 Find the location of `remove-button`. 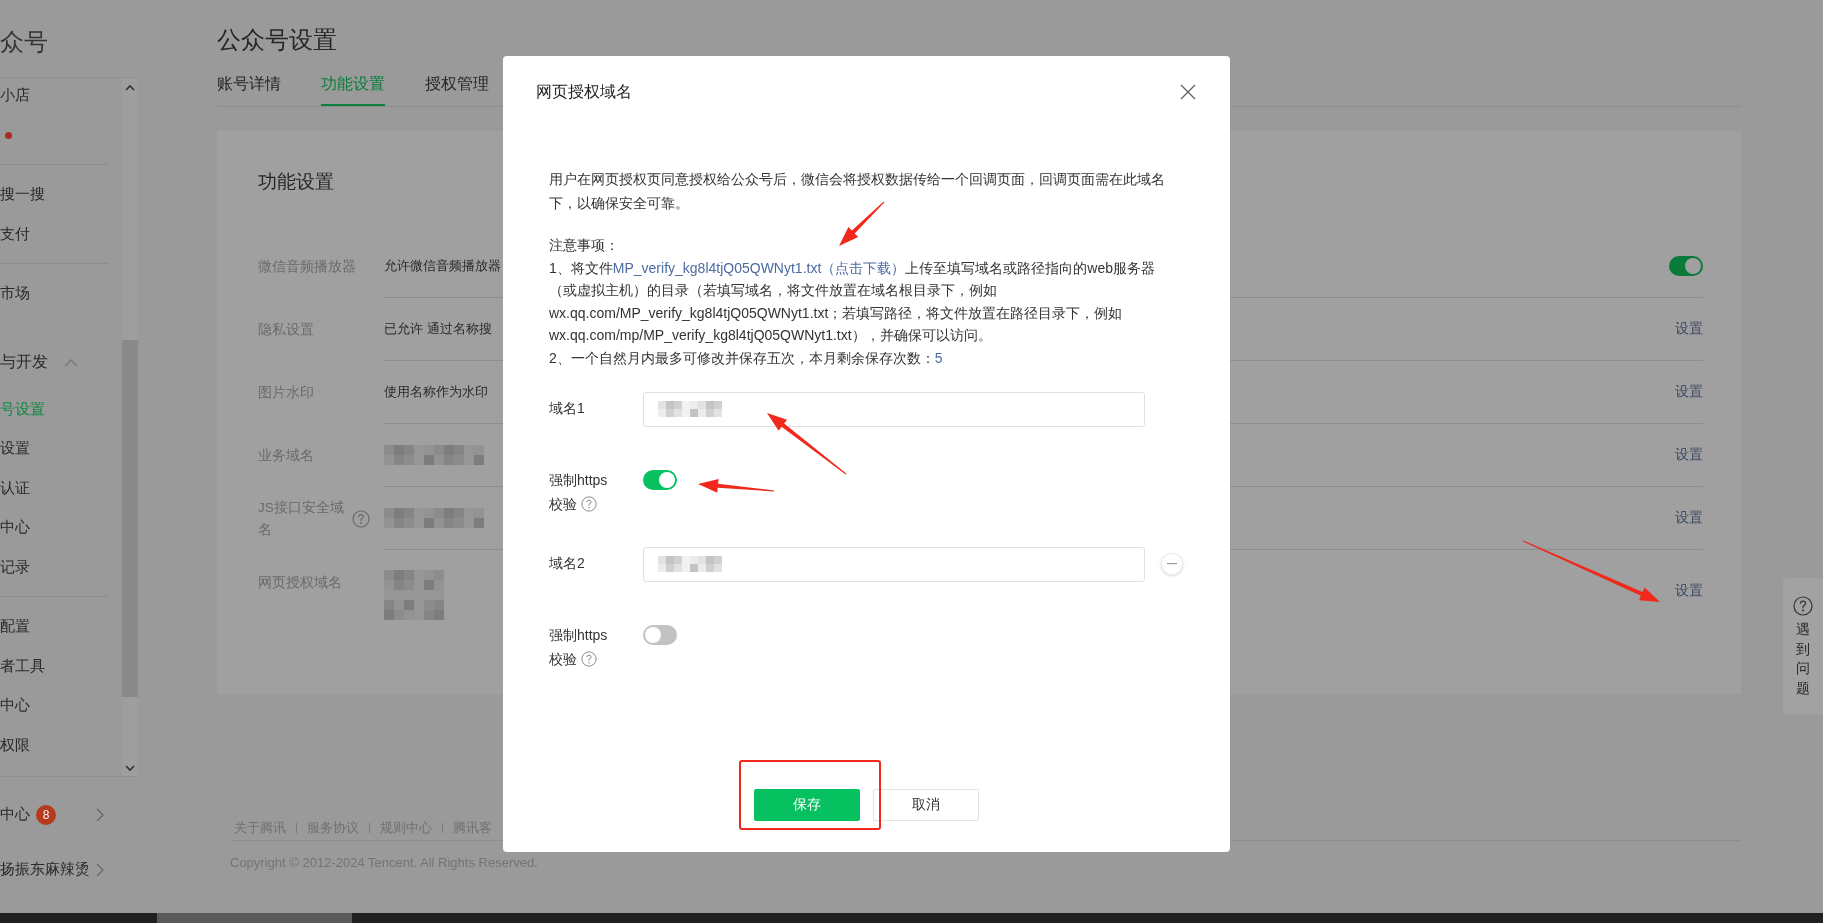

remove-button is located at coordinates (1172, 564).